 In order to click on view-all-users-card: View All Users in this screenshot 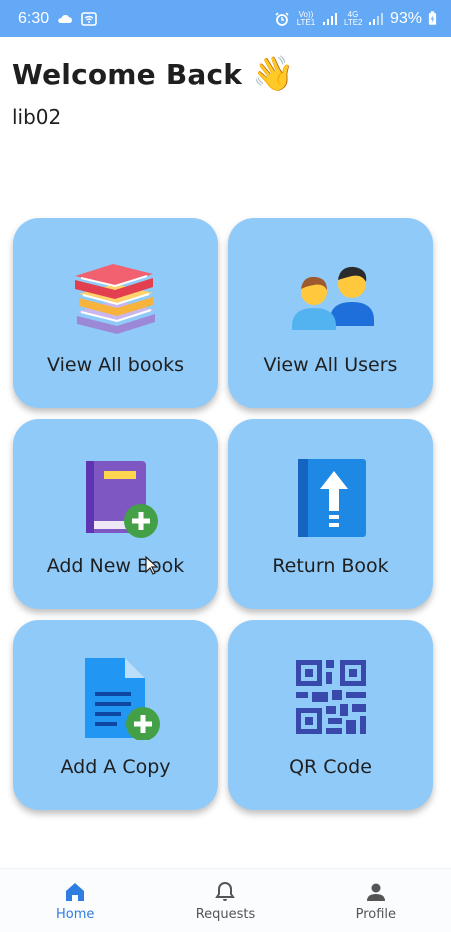, I will do `click(330, 313)`.